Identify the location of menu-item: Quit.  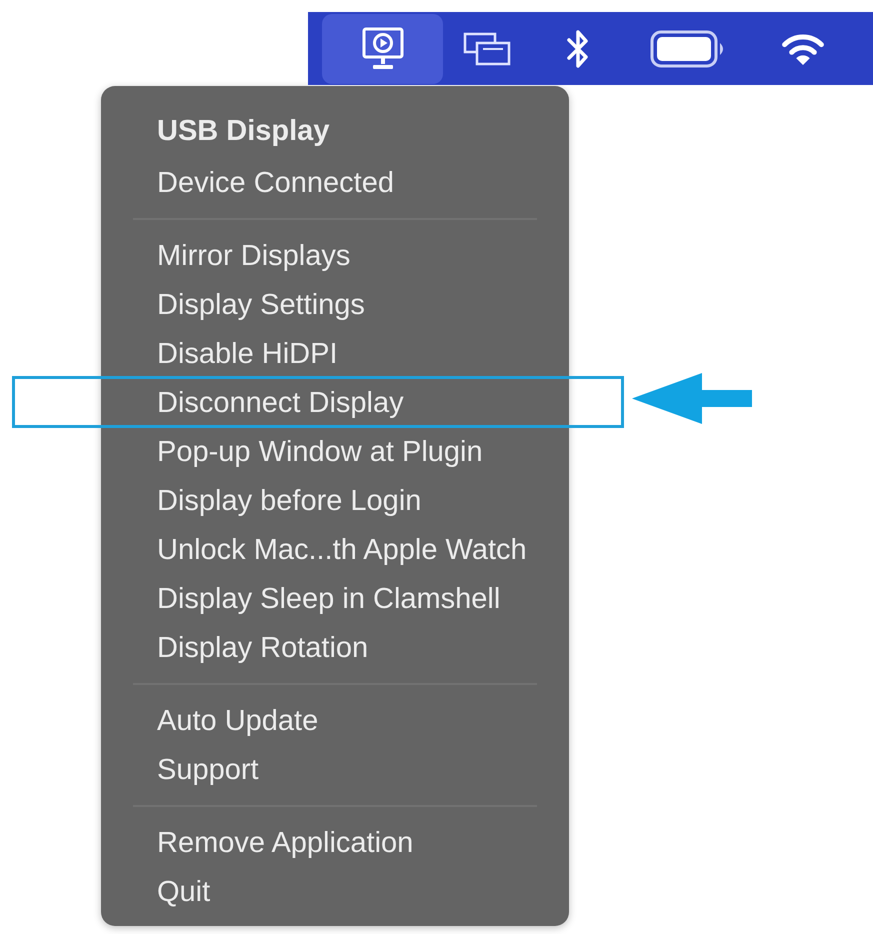
(183, 891).